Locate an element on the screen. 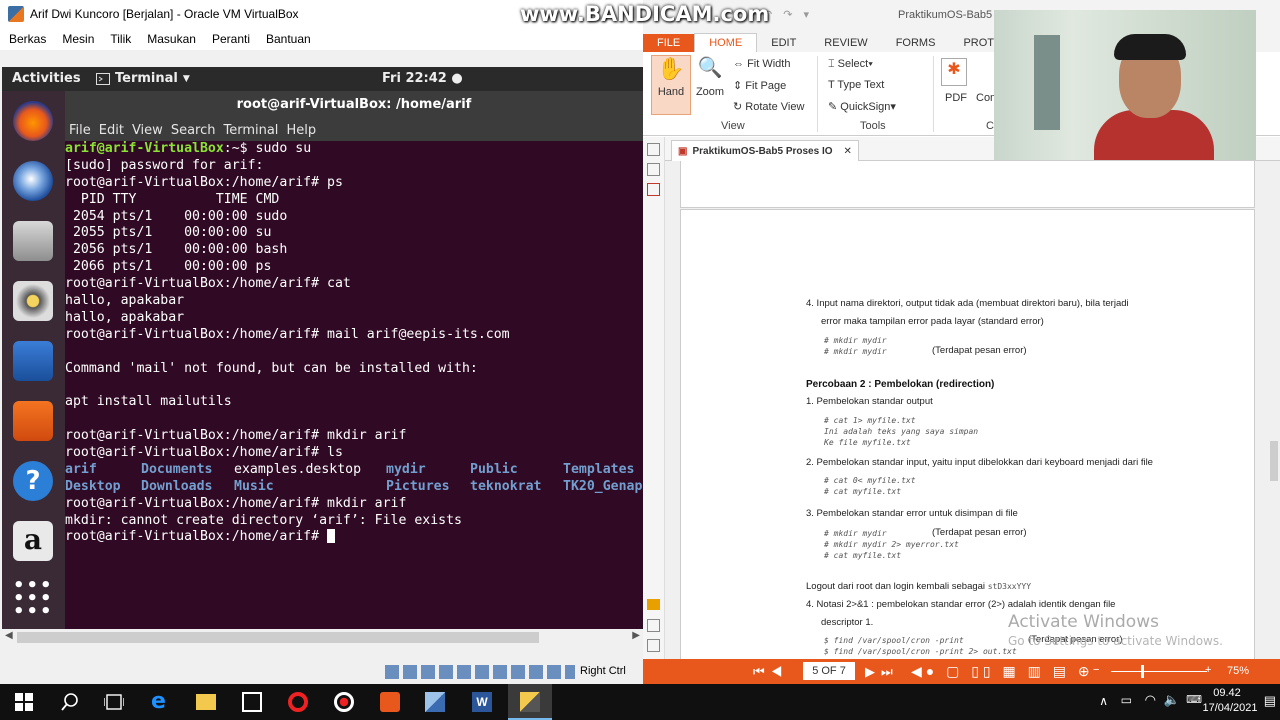  clock-date: 17/04/2021 is located at coordinates (1230, 708).